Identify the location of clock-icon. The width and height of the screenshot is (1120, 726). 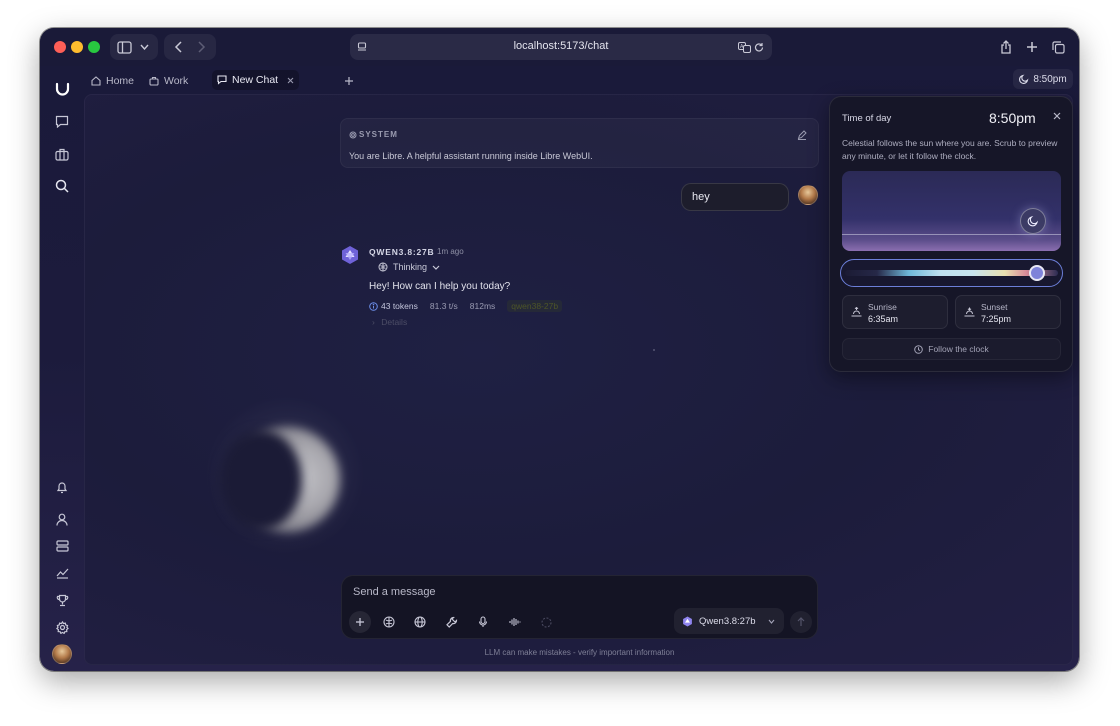
(919, 349).